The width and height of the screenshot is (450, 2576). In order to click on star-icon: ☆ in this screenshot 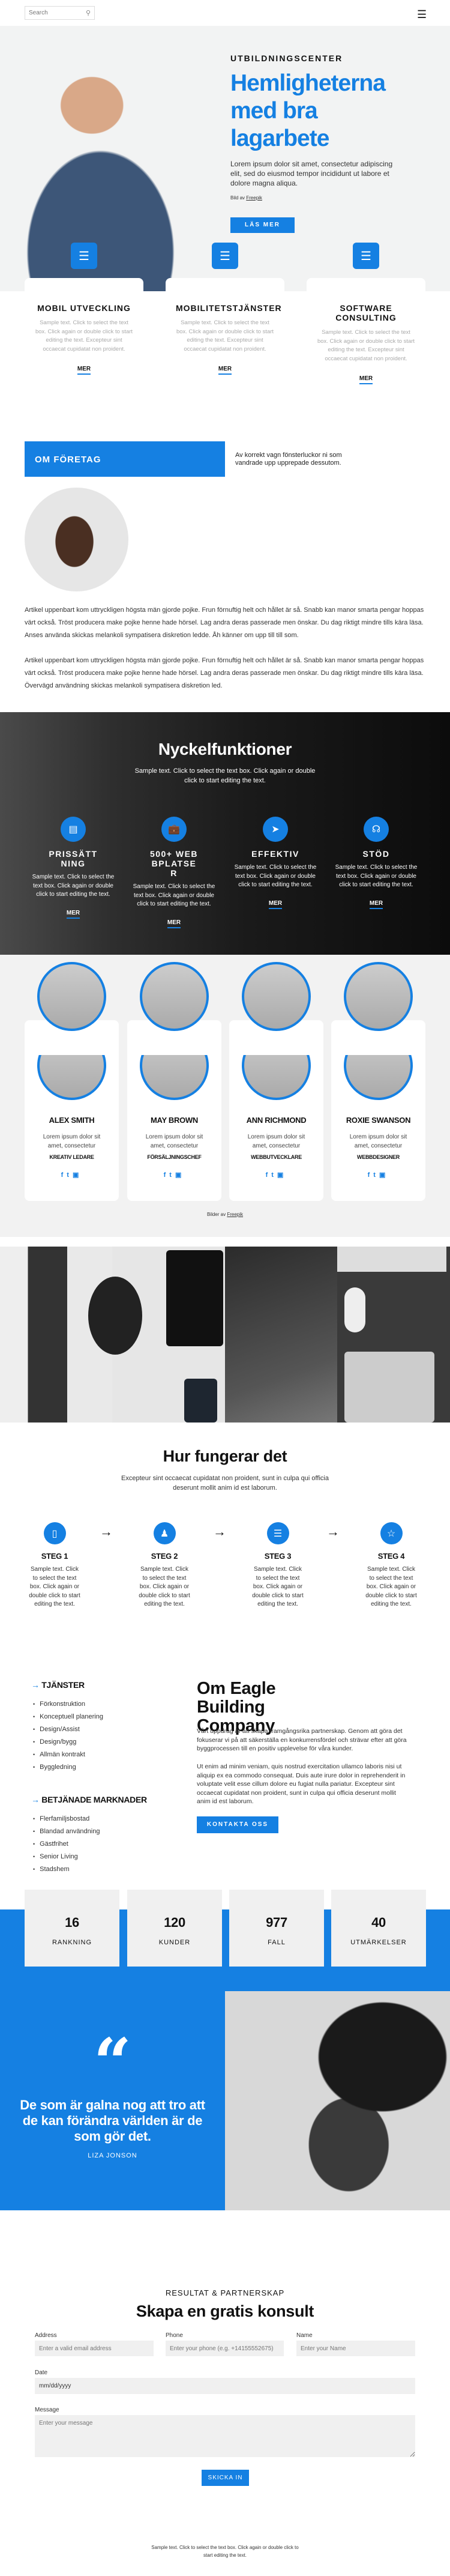, I will do `click(391, 1533)`.